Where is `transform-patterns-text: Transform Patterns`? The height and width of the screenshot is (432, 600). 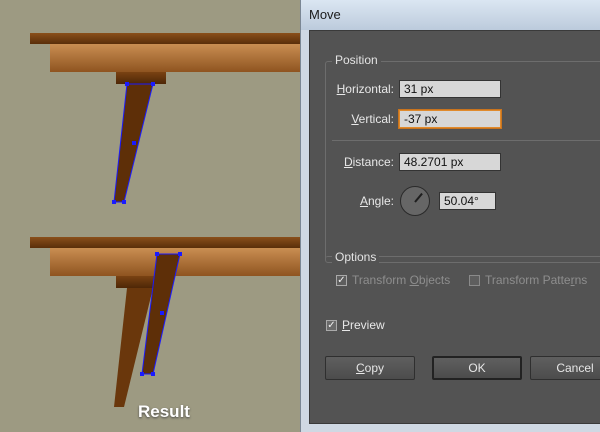 transform-patterns-text: Transform Patterns is located at coordinates (536, 280).